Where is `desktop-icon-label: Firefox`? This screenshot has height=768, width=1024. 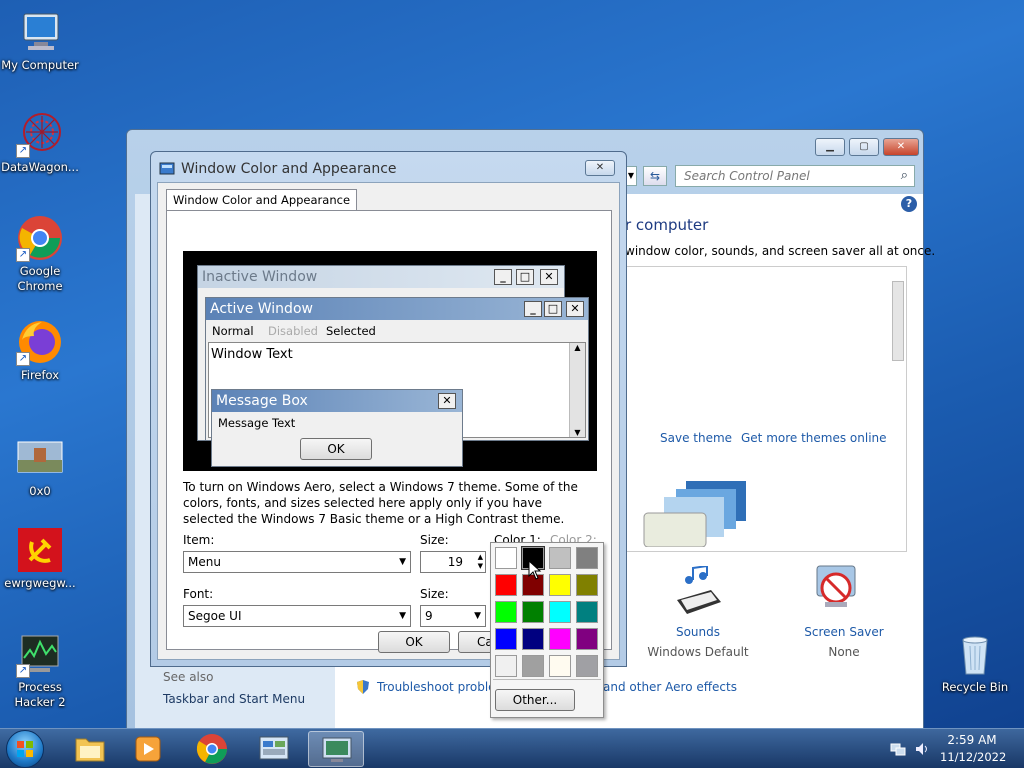
desktop-icon-label: Firefox is located at coordinates (40, 375).